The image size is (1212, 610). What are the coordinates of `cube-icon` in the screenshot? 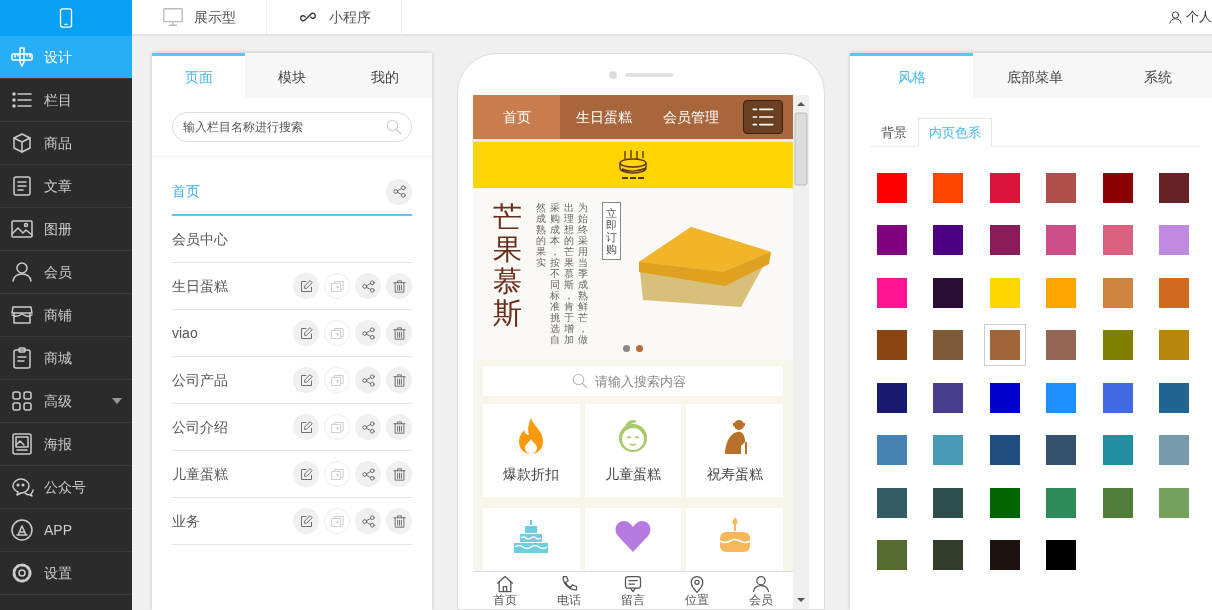 It's located at (22, 143).